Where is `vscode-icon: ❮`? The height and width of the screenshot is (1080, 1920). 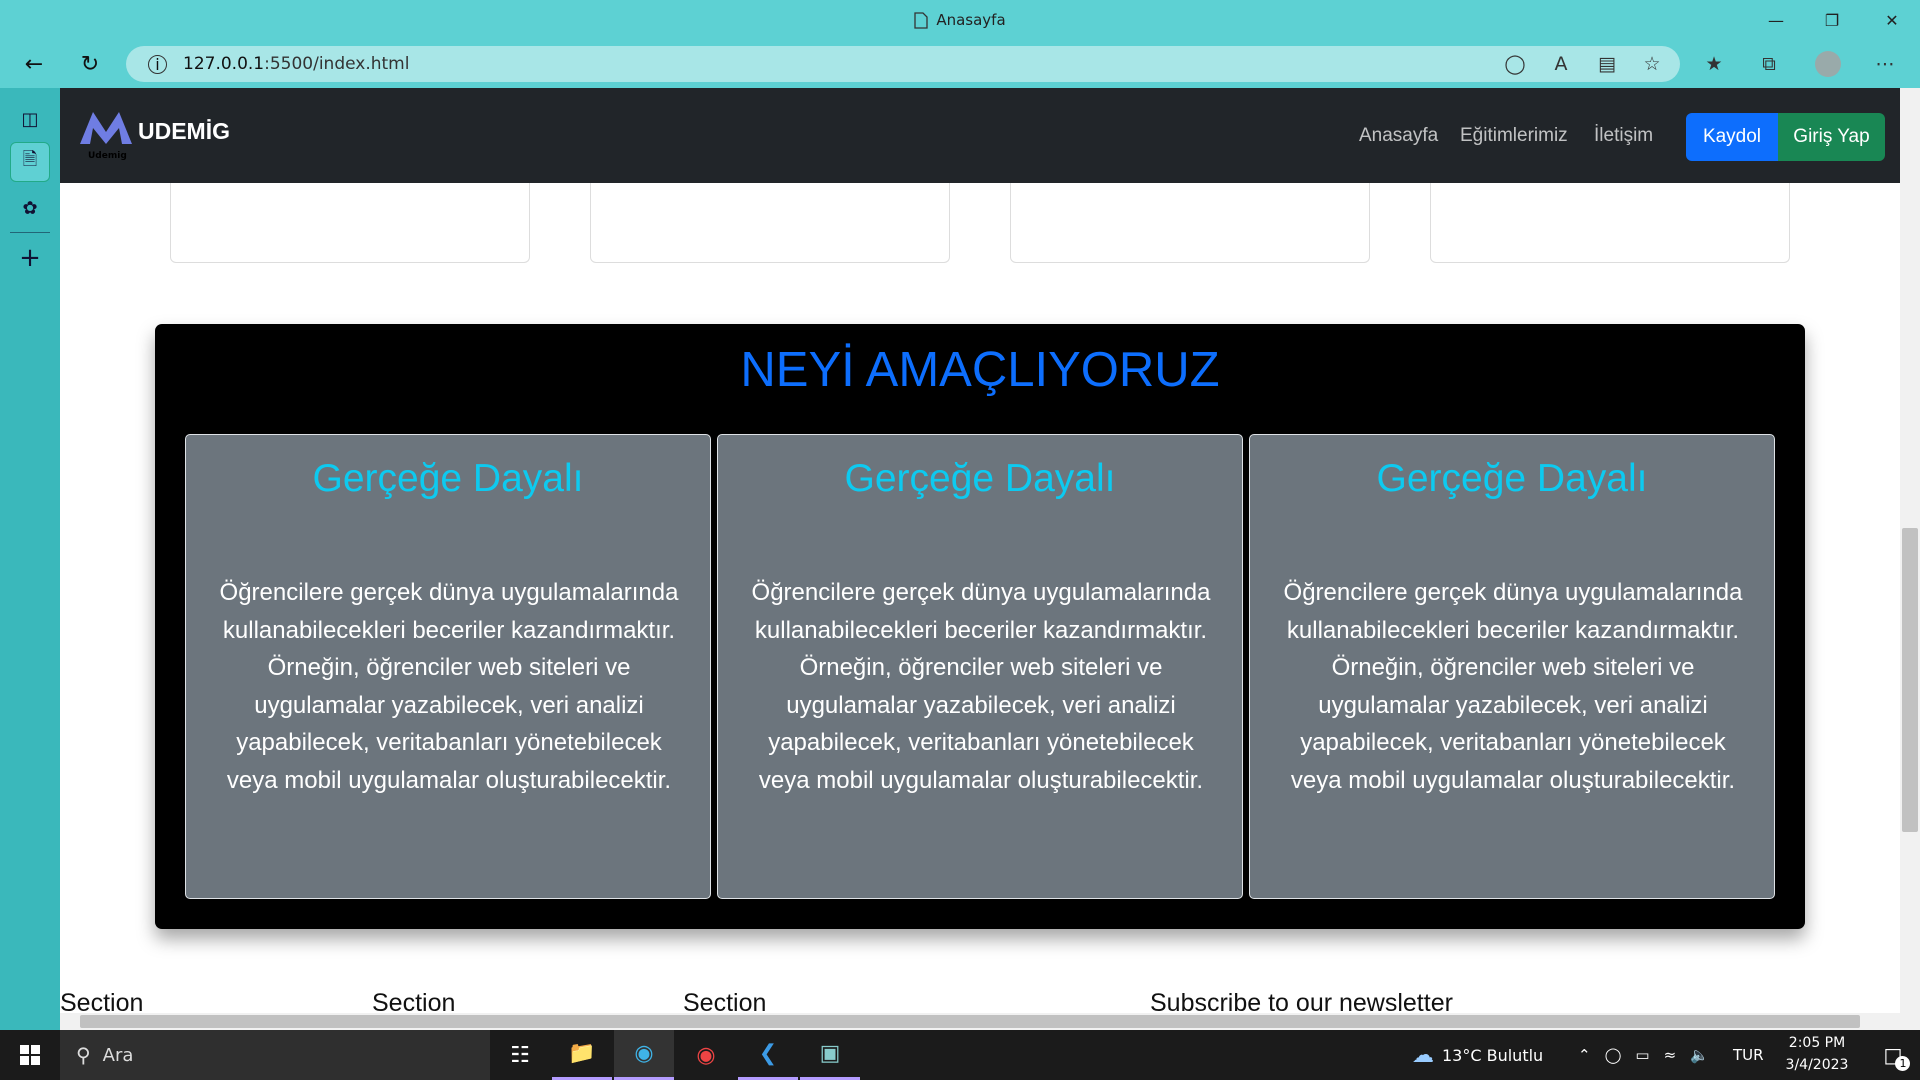 vscode-icon: ❮ is located at coordinates (768, 1055).